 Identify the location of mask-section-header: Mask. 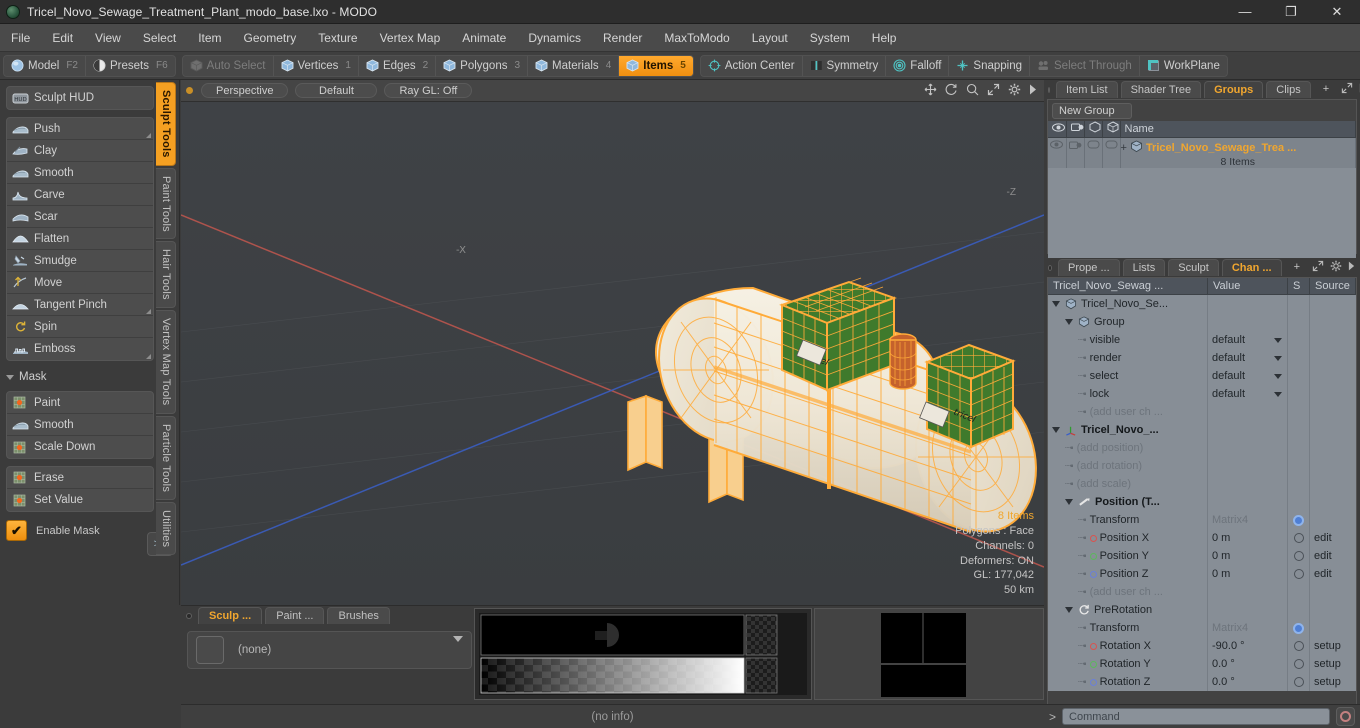
(80, 377).